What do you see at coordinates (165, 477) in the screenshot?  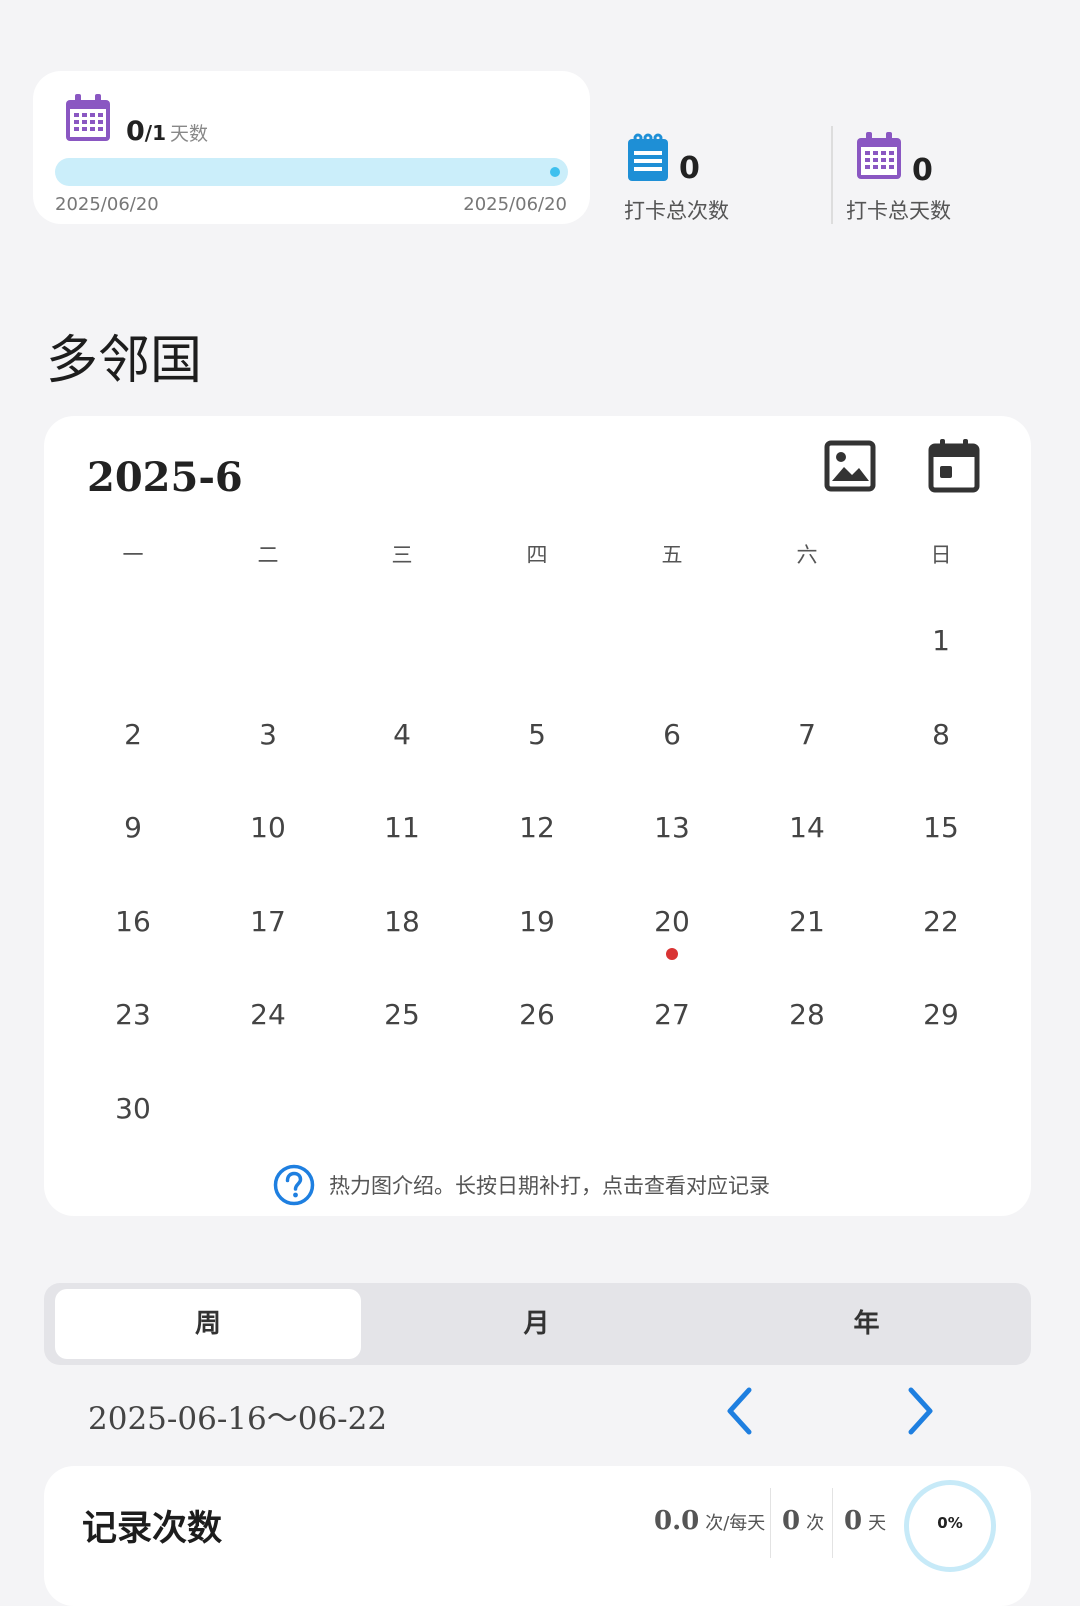 I see `month-label: 2025-6` at bounding box center [165, 477].